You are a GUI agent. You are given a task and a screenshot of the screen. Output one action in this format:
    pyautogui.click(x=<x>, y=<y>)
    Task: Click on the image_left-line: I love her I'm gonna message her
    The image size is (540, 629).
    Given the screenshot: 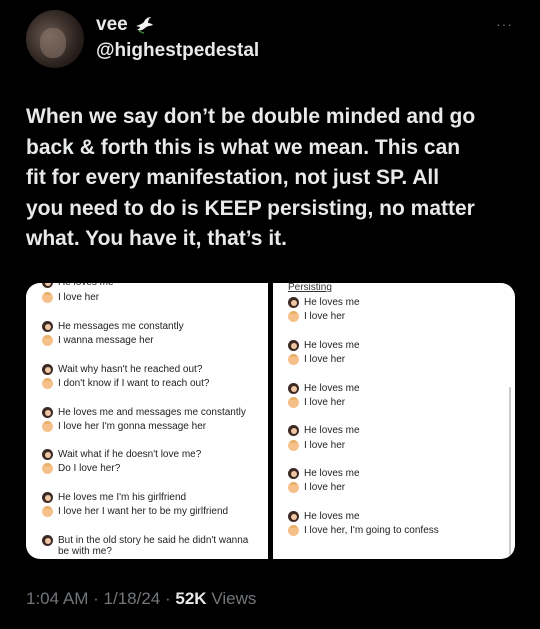 What is the action you would take?
    pyautogui.click(x=124, y=426)
    